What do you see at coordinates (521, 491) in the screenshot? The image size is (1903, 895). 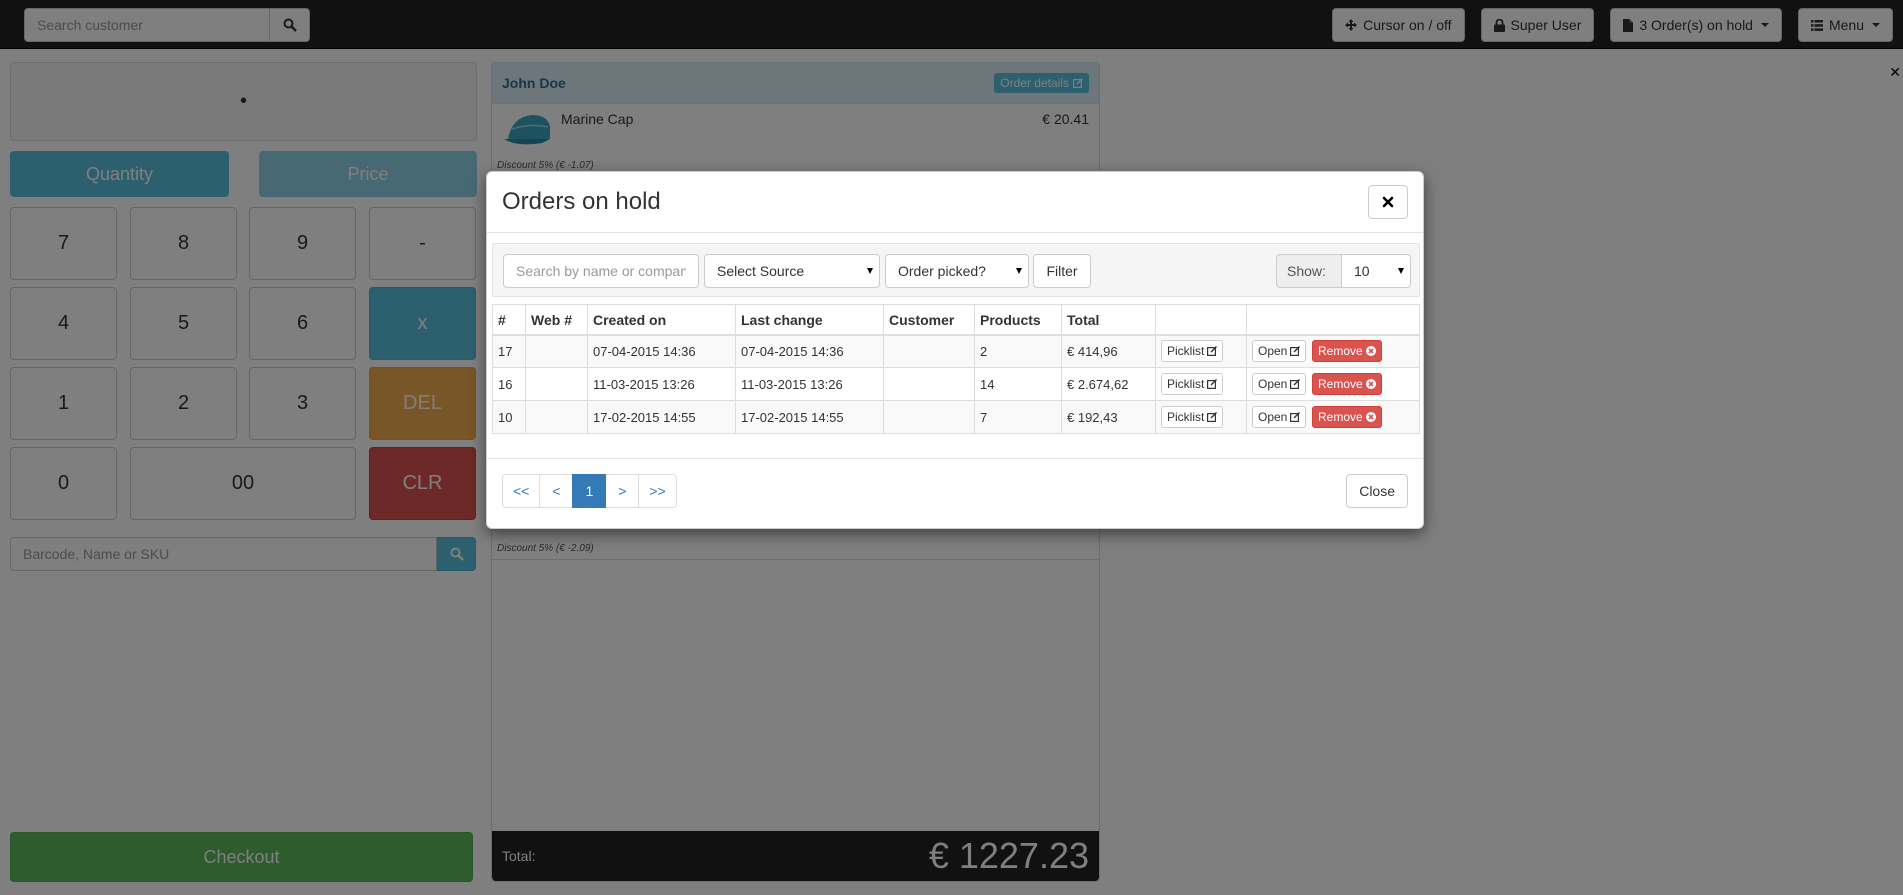 I see `page-first-button: <<` at bounding box center [521, 491].